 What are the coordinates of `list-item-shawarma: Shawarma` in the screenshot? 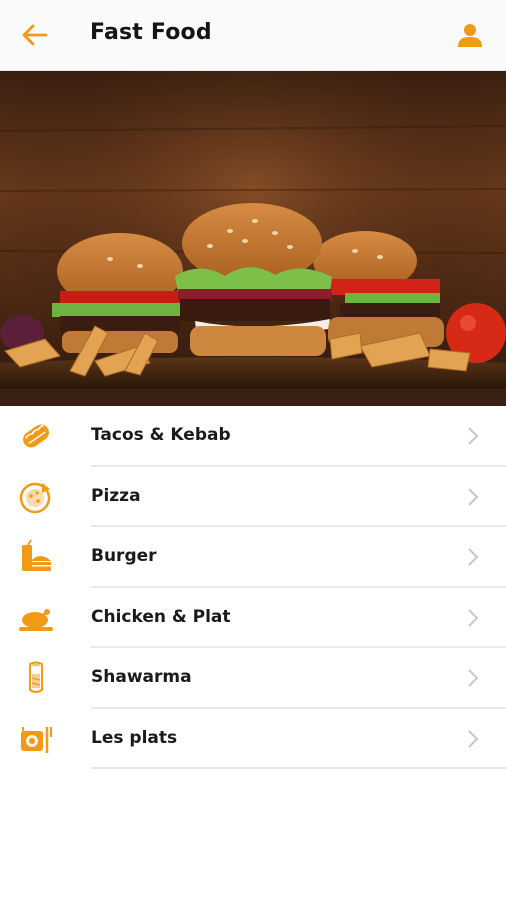 It's located at (253, 678).